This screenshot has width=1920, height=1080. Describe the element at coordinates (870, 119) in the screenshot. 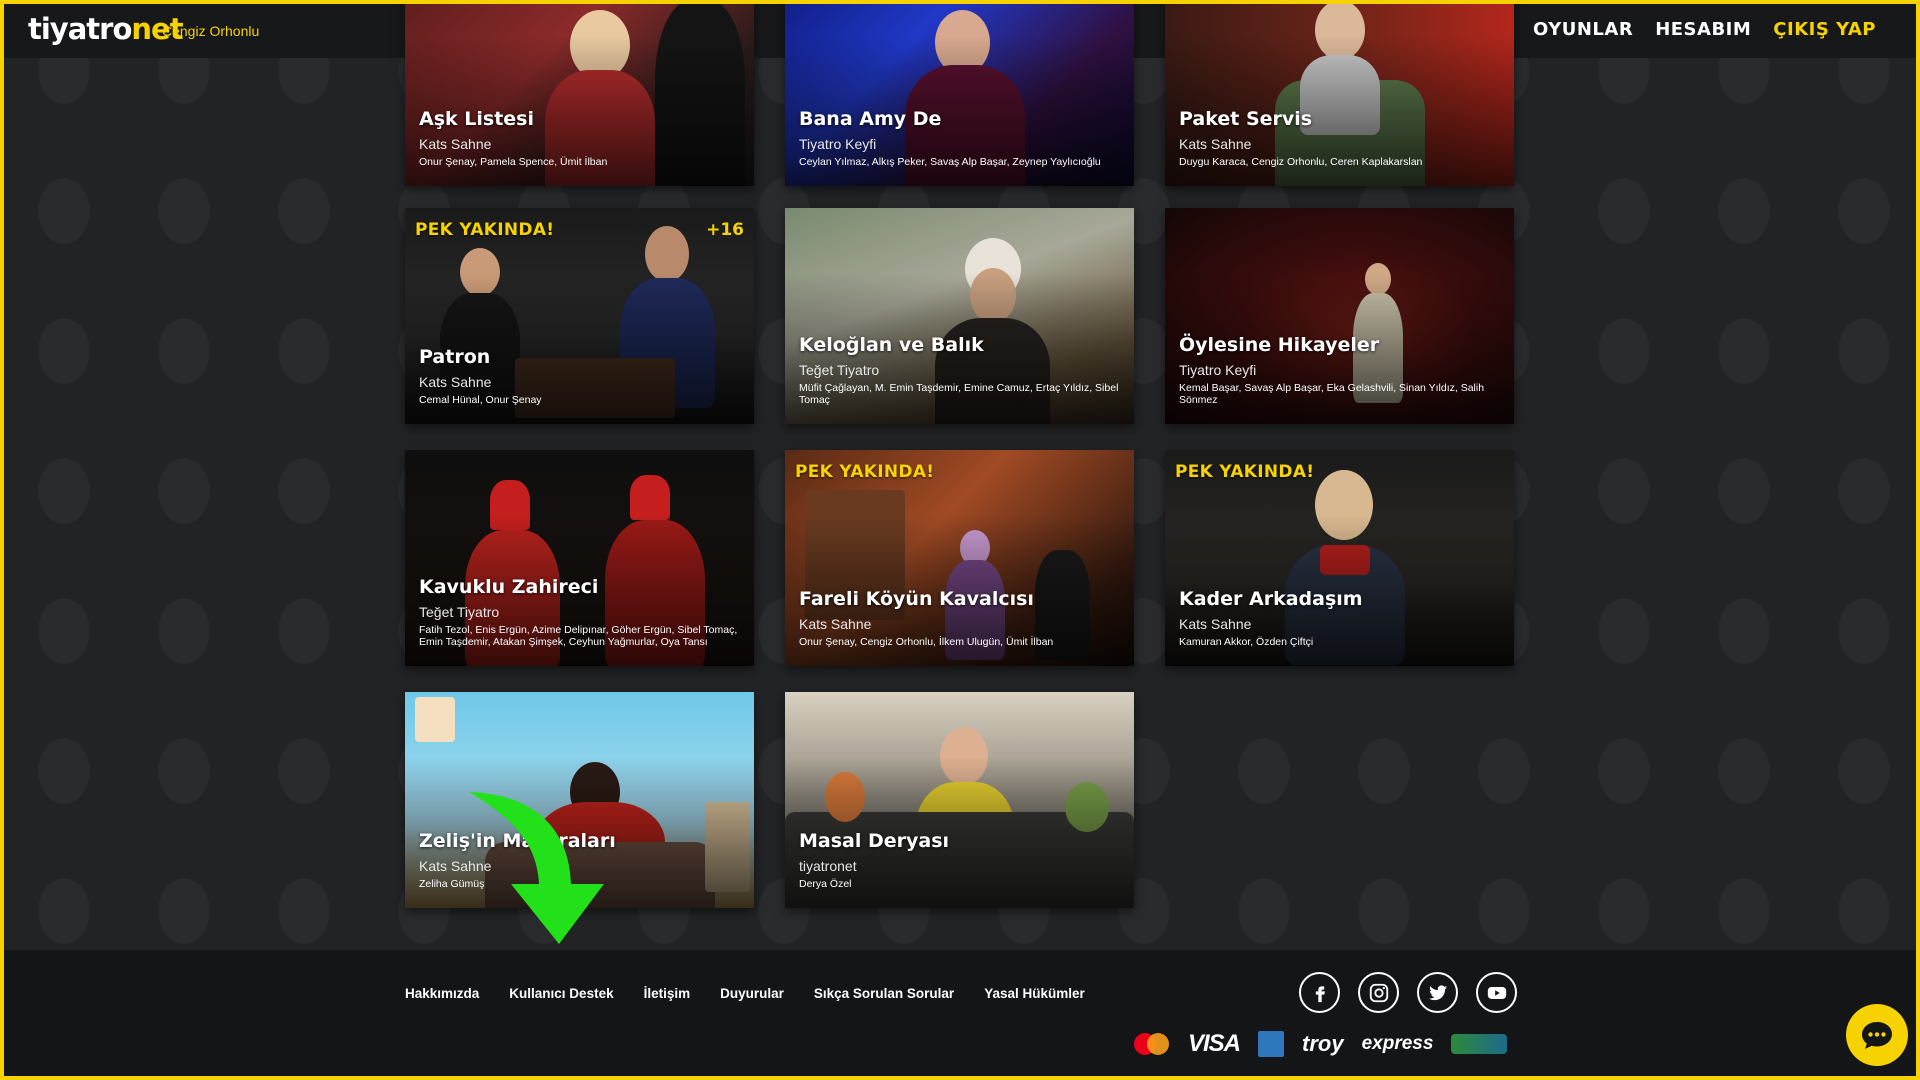

I see `play-title: Bana Amy De` at that location.